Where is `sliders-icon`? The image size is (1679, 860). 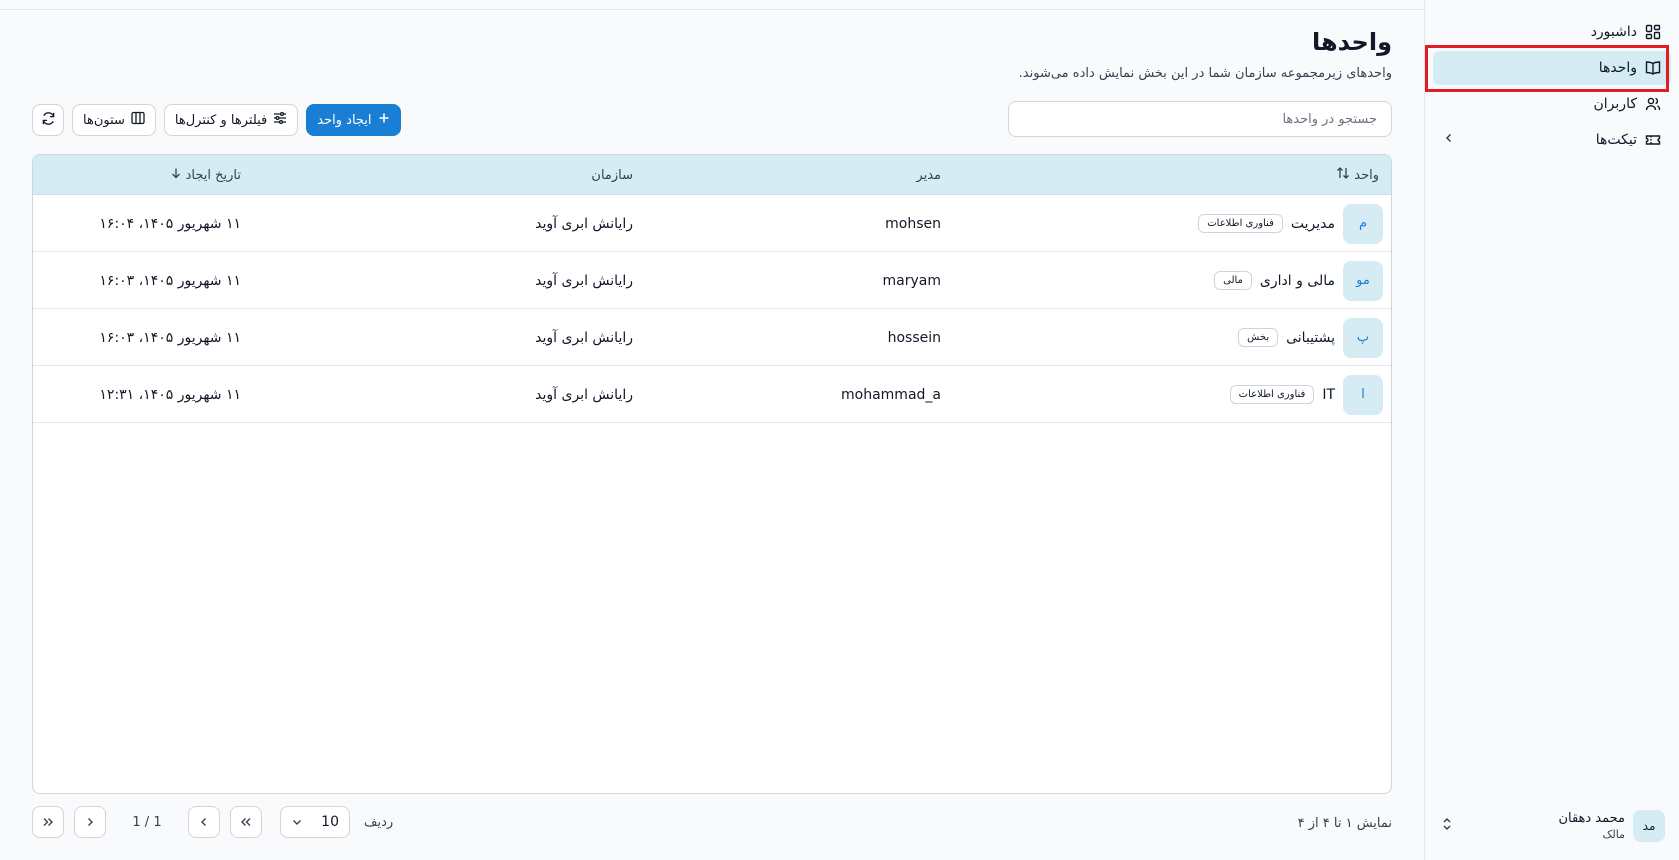 sliders-icon is located at coordinates (280, 120).